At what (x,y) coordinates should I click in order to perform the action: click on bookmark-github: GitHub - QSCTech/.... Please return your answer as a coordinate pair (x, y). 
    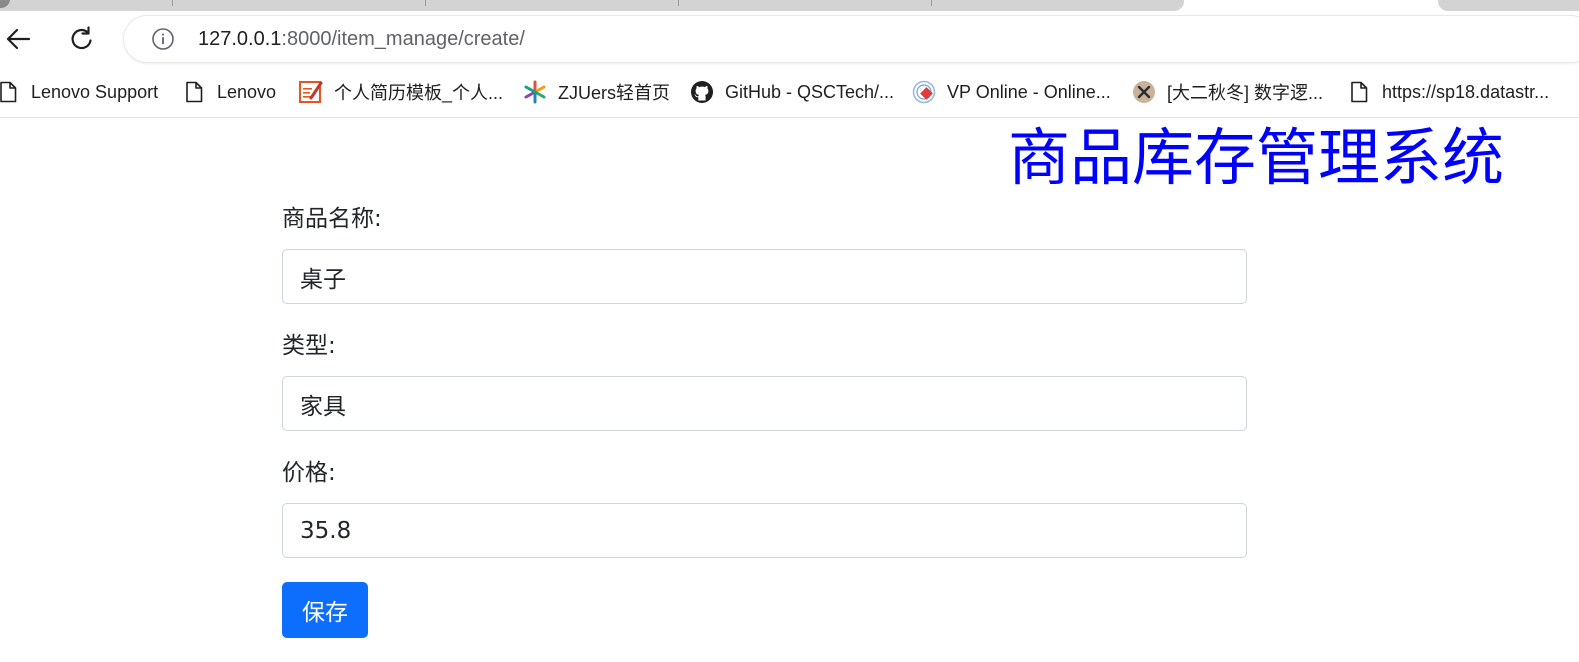
    Looking at the image, I should click on (792, 92).